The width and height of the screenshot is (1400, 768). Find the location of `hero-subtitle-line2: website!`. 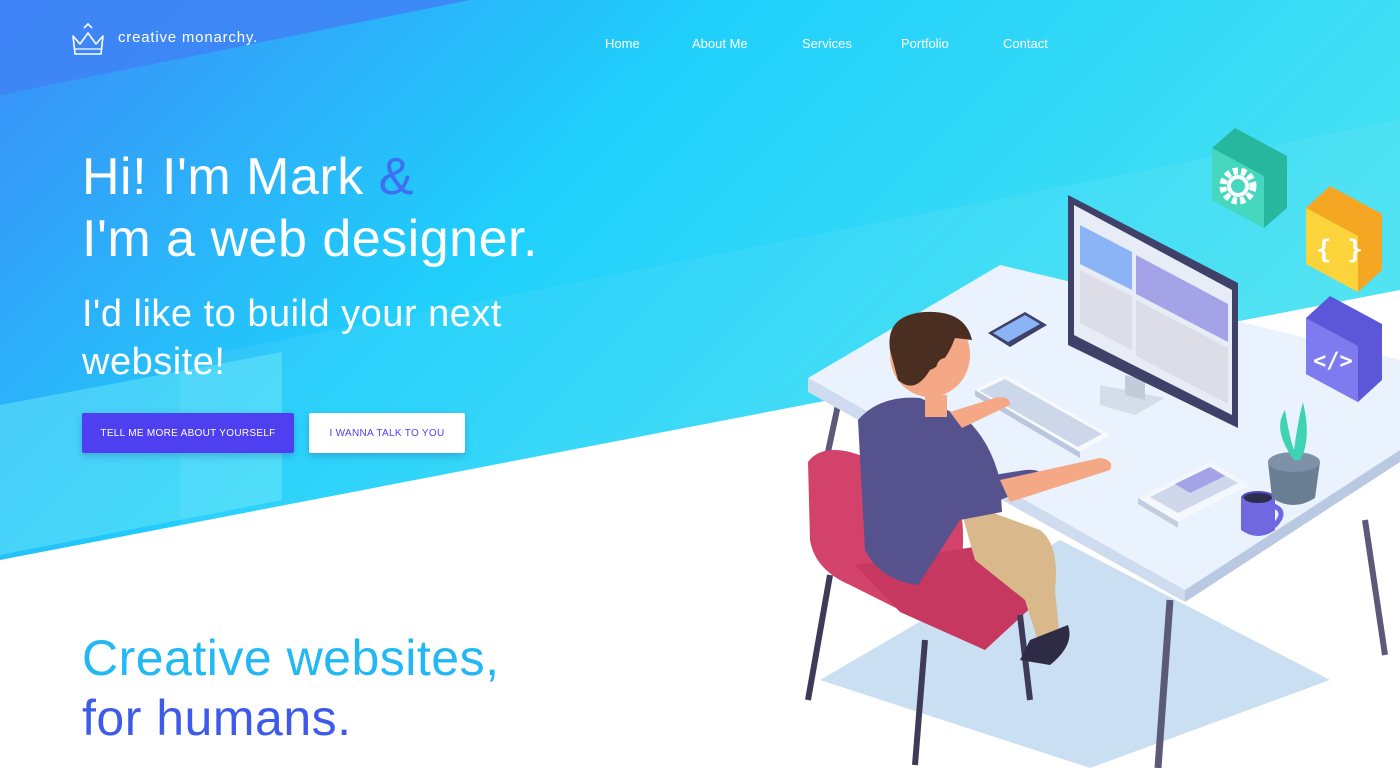

hero-subtitle-line2: website! is located at coordinates (154, 362).